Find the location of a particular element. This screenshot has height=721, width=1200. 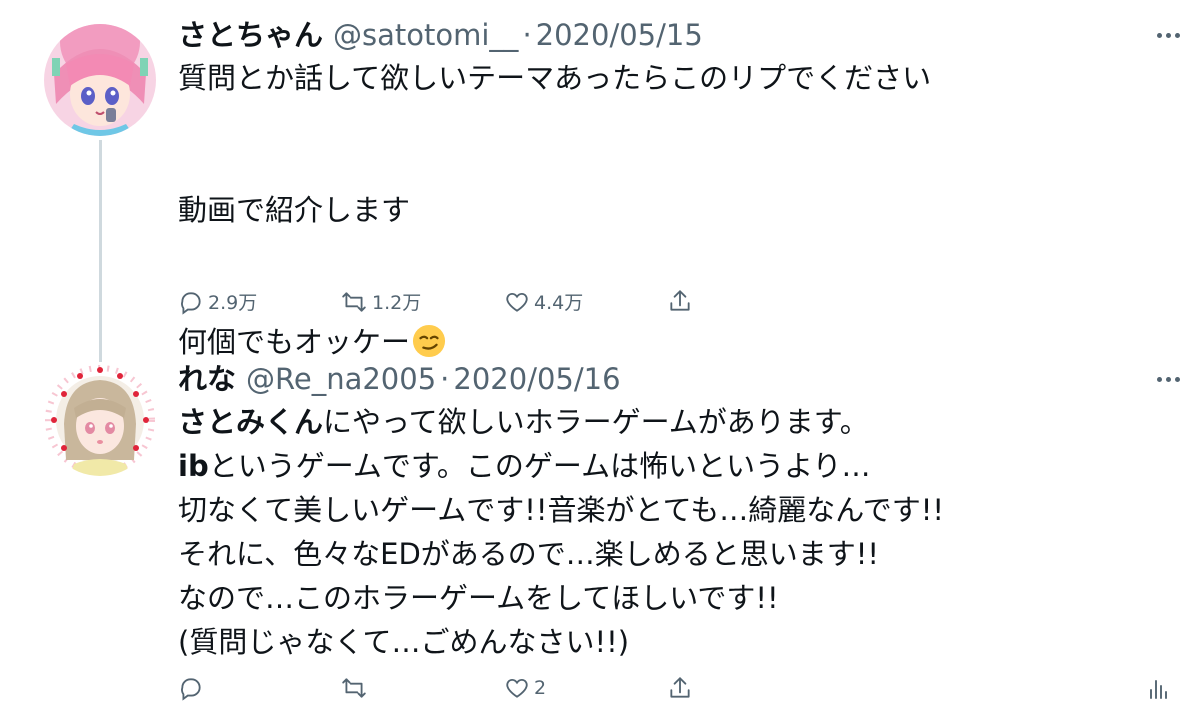

analytics-icon is located at coordinates (1158, 689).